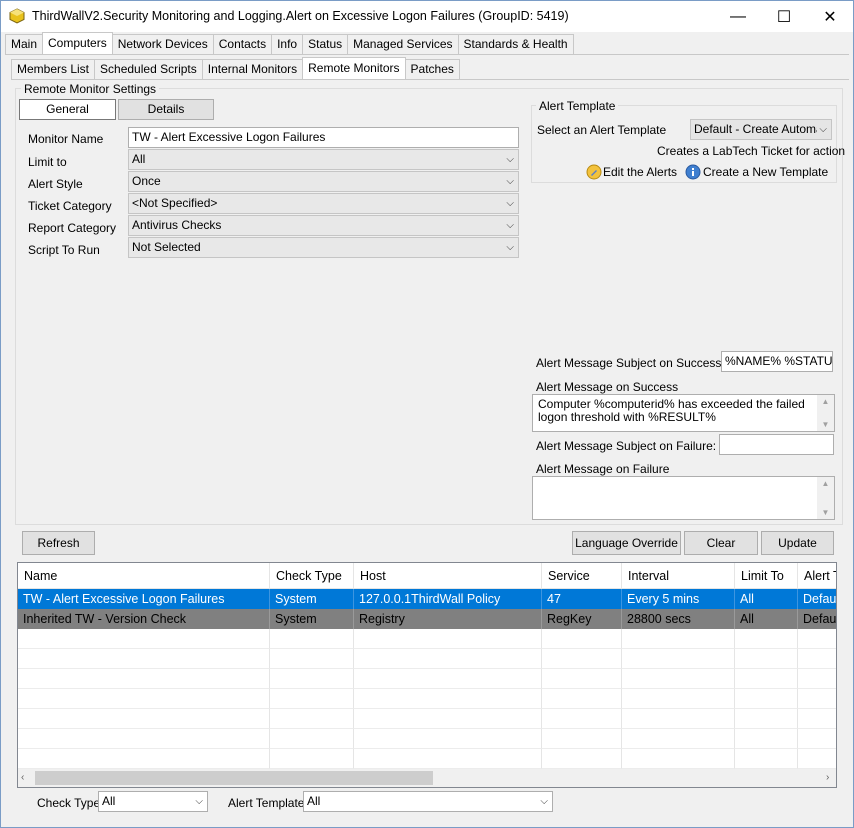  Describe the element at coordinates (577, 106) in the screenshot. I see `alert-template-group-label: Alert Template` at that location.